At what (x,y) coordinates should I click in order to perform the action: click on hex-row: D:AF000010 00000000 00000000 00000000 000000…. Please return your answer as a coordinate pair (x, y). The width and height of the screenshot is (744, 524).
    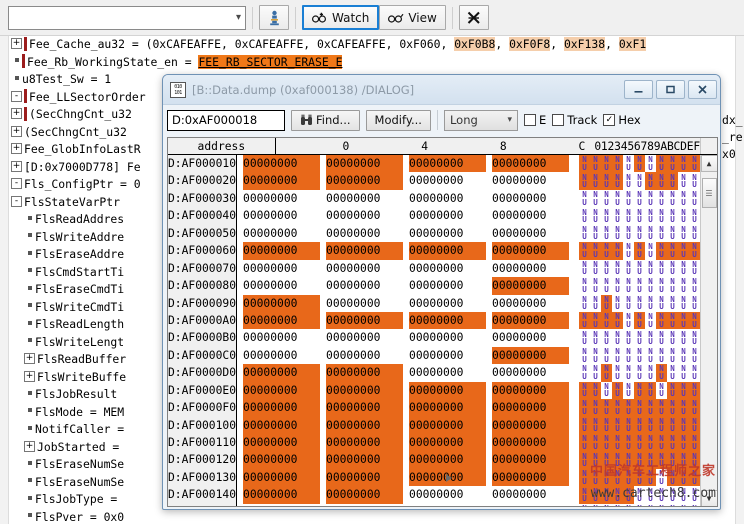
    Looking at the image, I should click on (434, 164).